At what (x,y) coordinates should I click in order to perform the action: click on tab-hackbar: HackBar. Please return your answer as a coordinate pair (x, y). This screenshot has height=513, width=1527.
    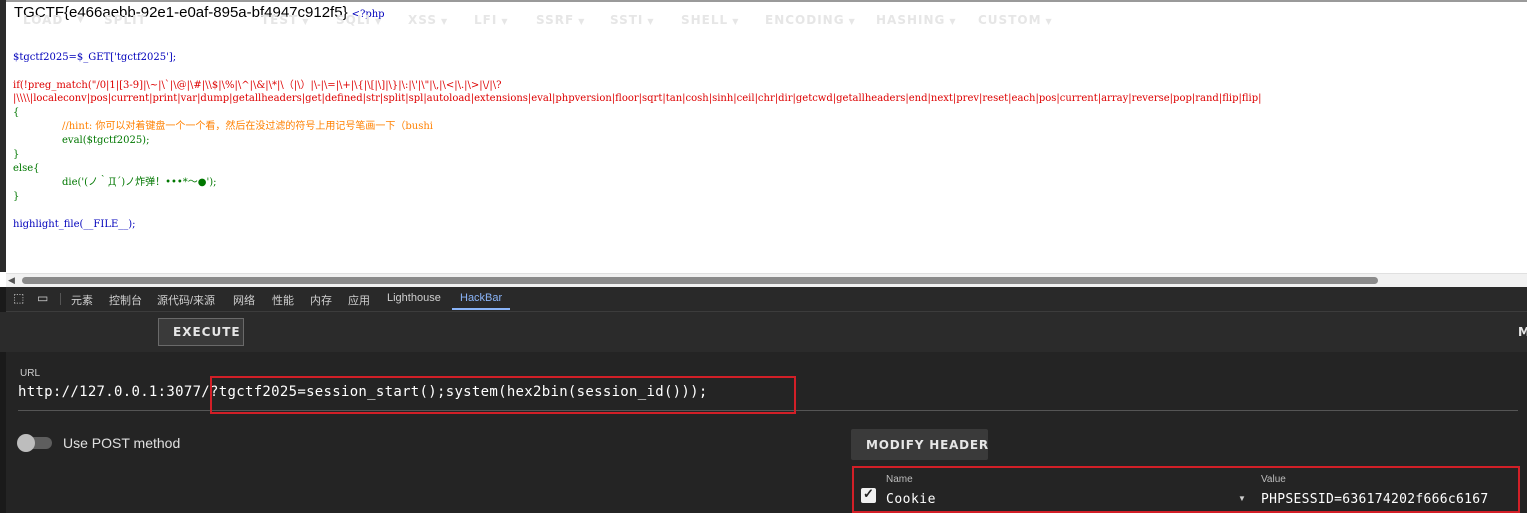
    Looking at the image, I should click on (481, 298).